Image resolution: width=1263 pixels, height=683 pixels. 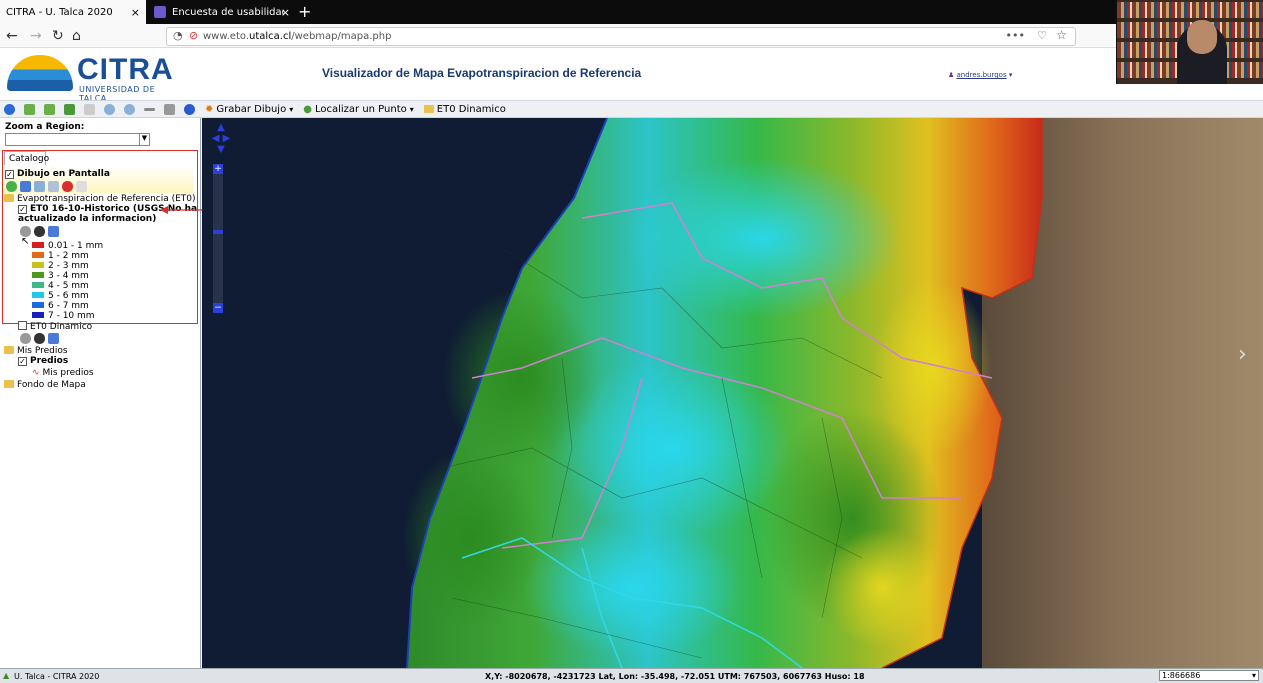 What do you see at coordinates (149, 109) in the screenshot?
I see `measure-line-icon` at bounding box center [149, 109].